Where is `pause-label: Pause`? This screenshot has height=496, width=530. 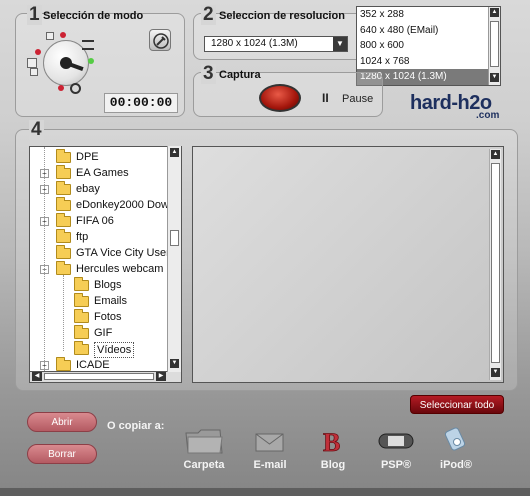
pause-label: Pause is located at coordinates (357, 99).